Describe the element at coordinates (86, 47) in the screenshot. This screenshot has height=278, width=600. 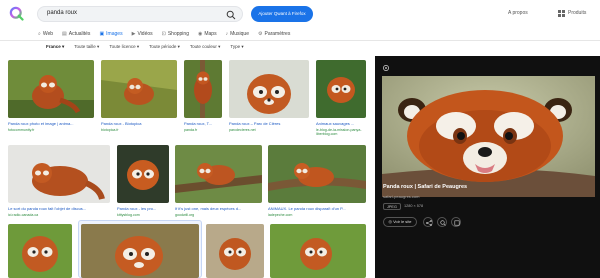
I see `size-filter: Toute taille ▾` at that location.